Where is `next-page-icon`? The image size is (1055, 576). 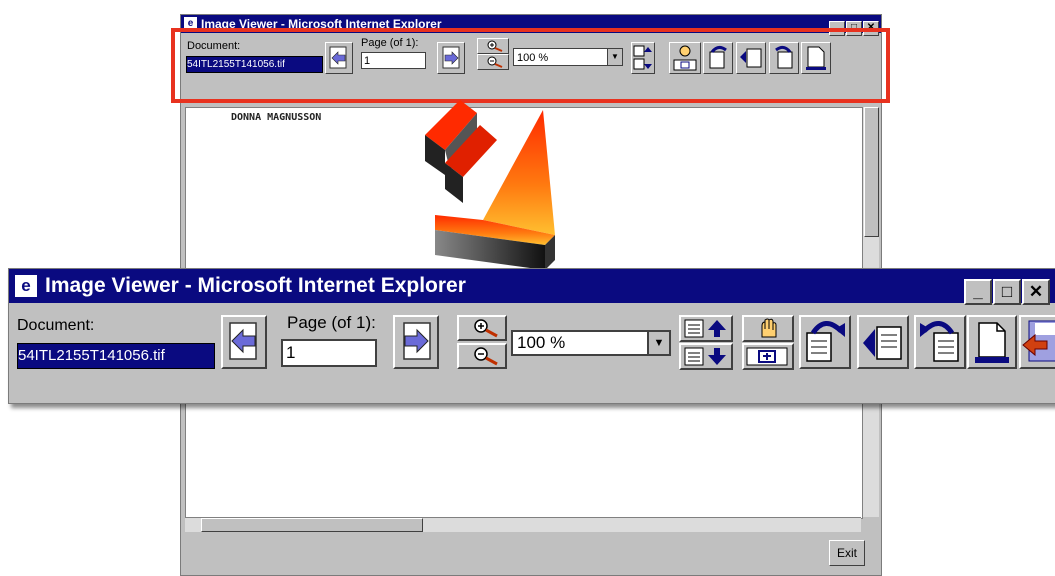 next-page-icon is located at coordinates (417, 341).